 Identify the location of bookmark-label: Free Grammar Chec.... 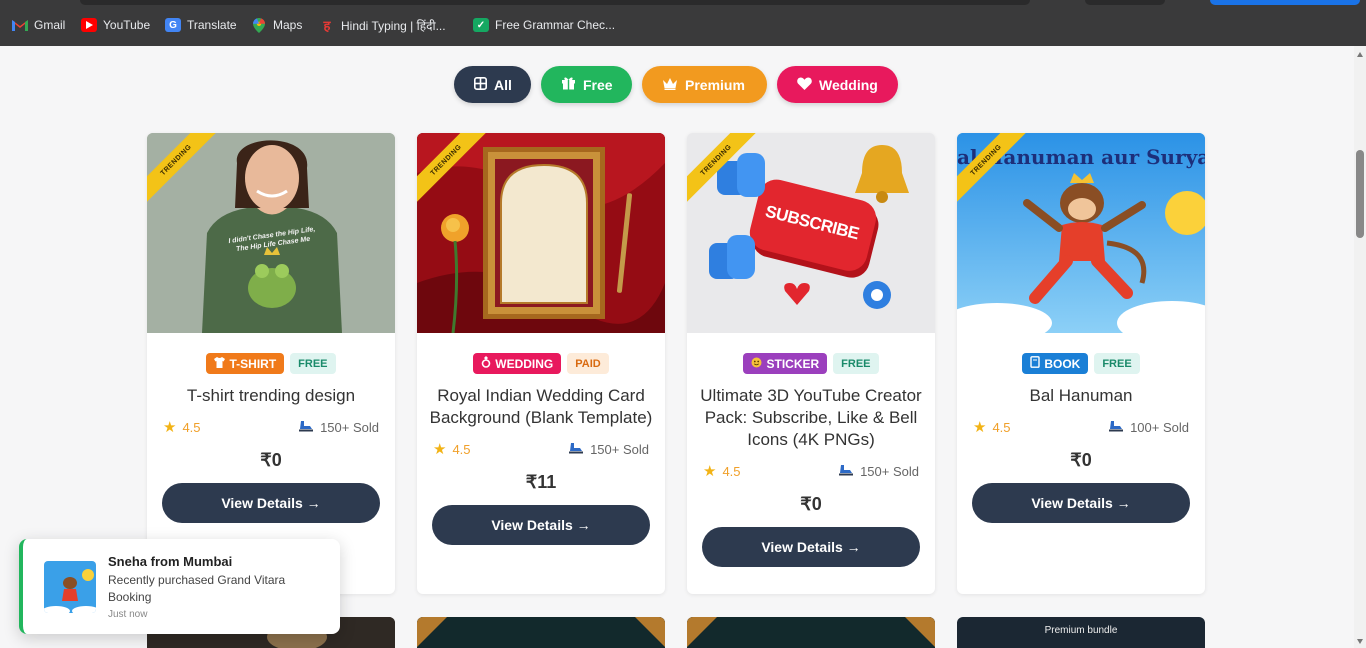
(555, 25).